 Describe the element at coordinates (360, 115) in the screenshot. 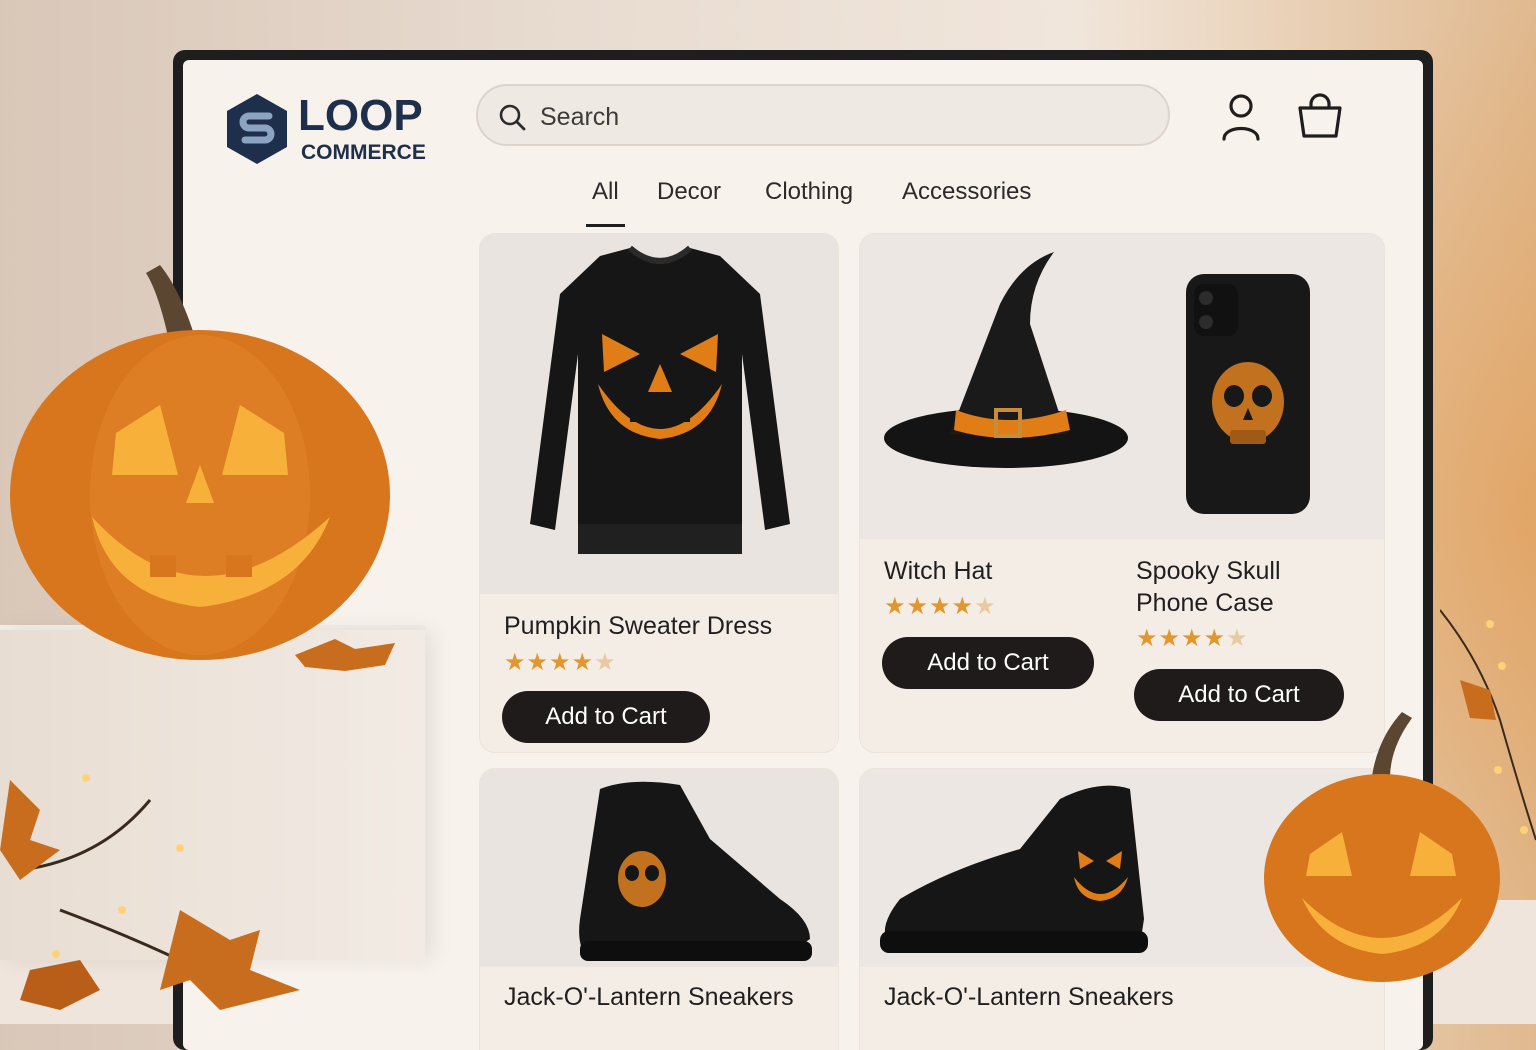

I see `brand-name: LOOP` at that location.